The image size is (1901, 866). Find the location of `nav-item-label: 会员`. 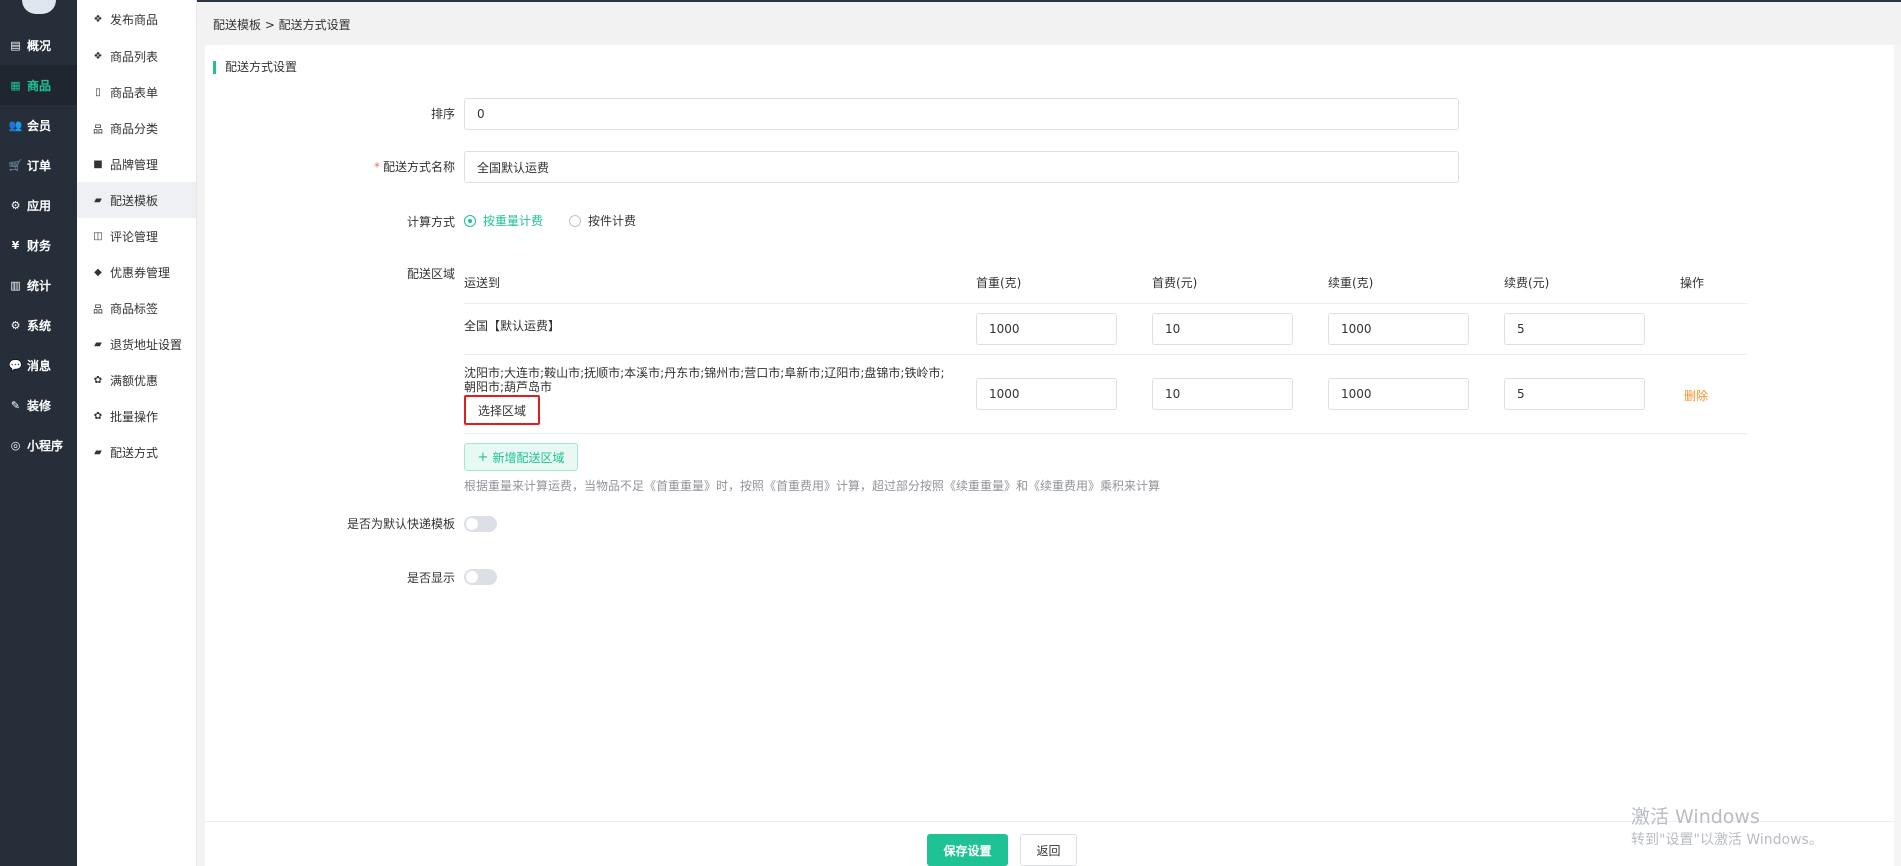

nav-item-label: 会员 is located at coordinates (39, 125).